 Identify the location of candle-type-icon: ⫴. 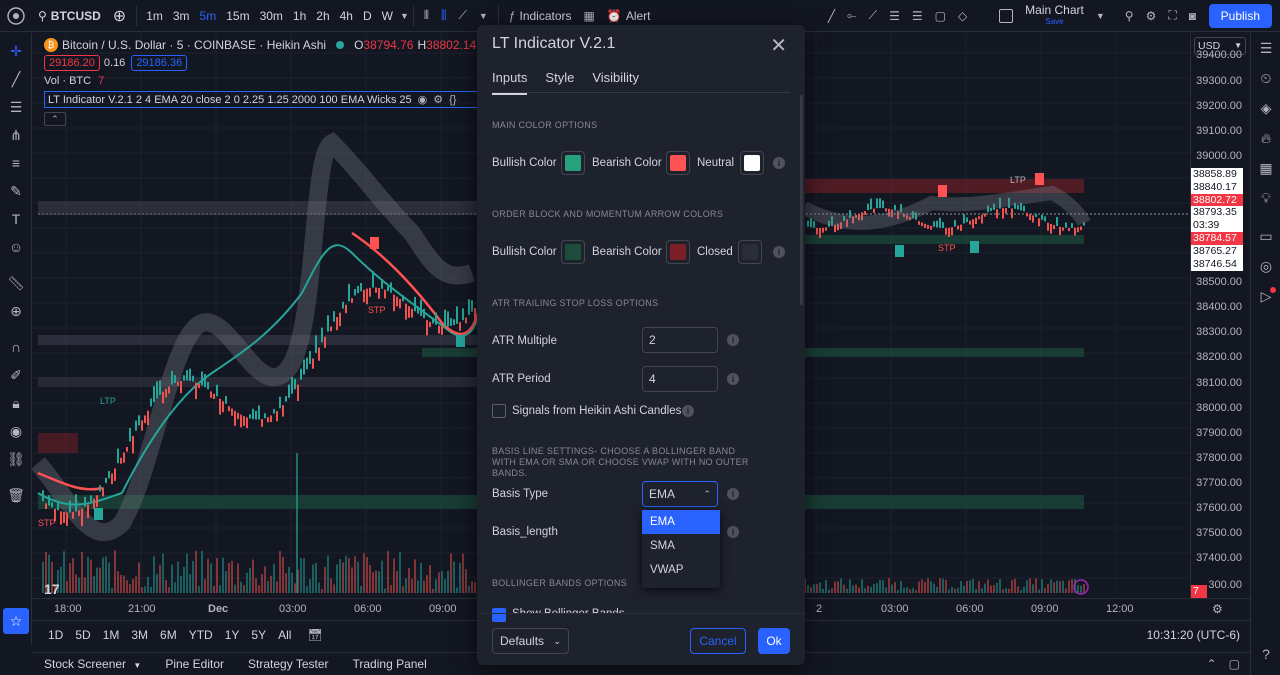
(426, 16).